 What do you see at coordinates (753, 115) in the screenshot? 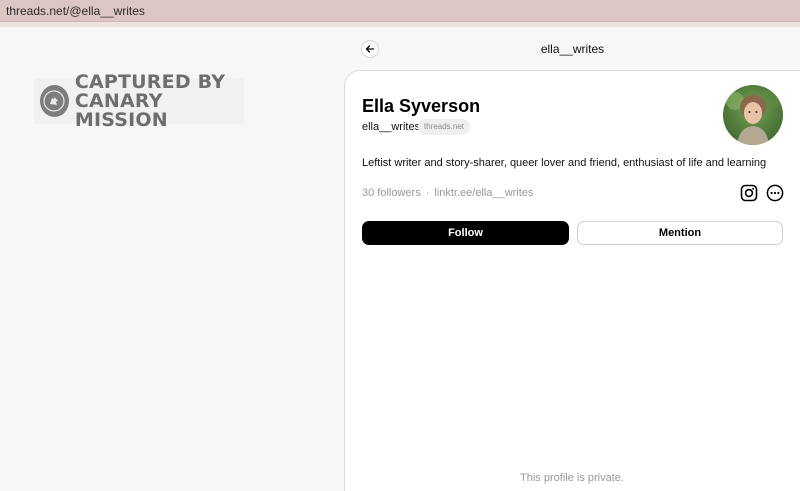
I see `avatar` at bounding box center [753, 115].